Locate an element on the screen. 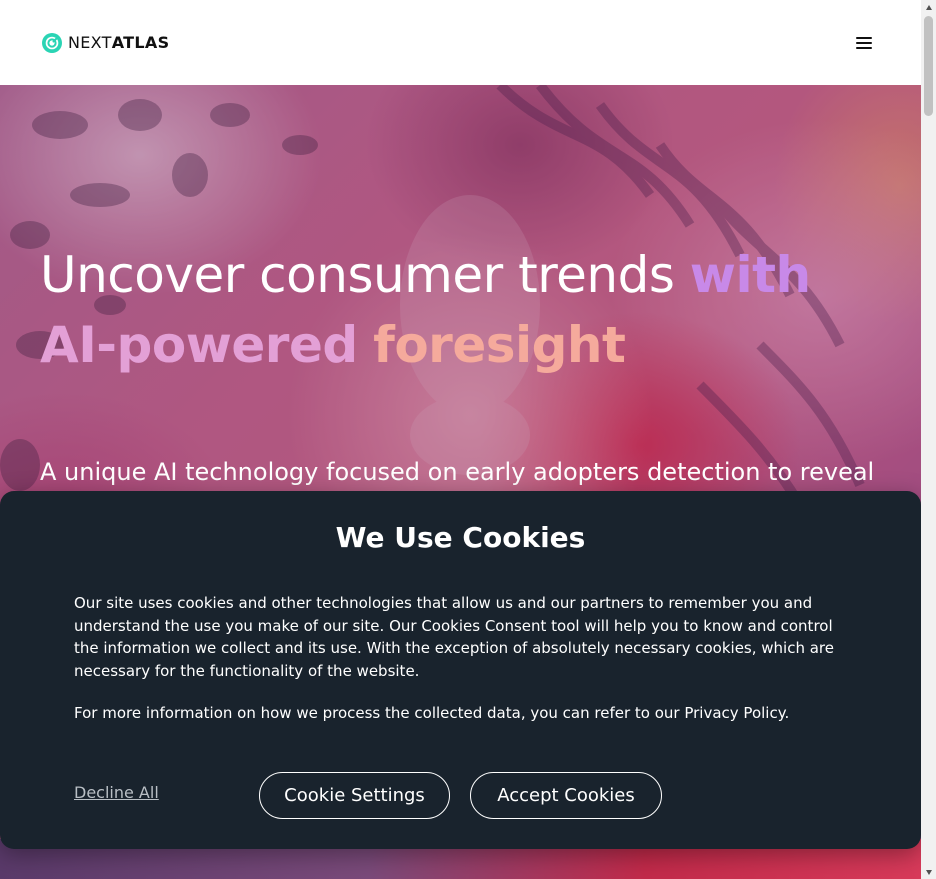  triangle-up-icon is located at coordinates (928, 7).